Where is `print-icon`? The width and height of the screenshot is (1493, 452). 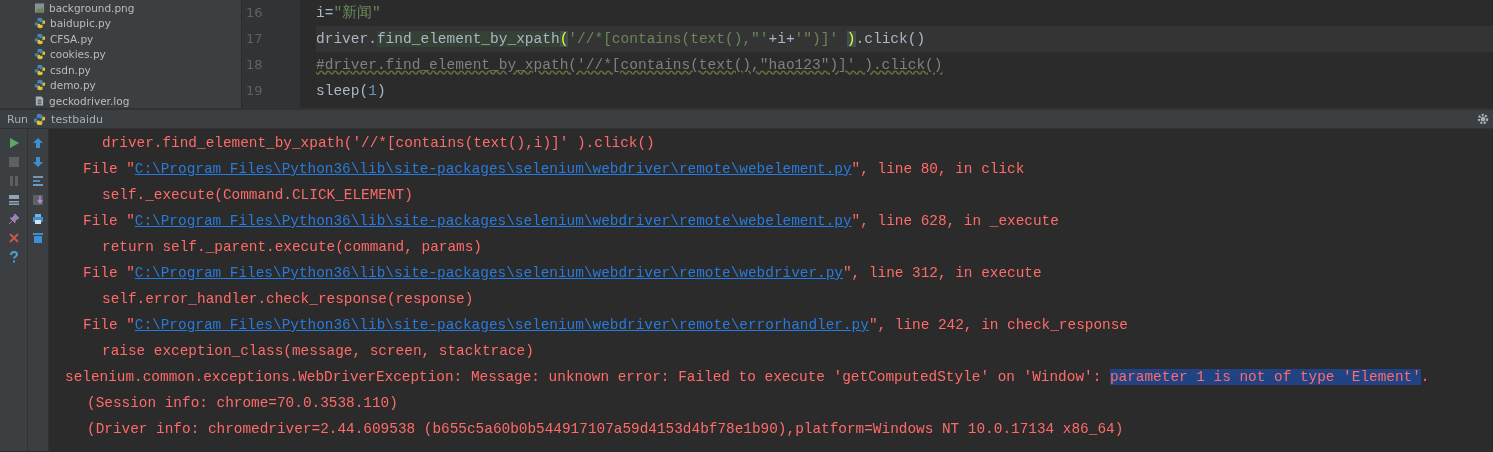
print-icon is located at coordinates (38, 219).